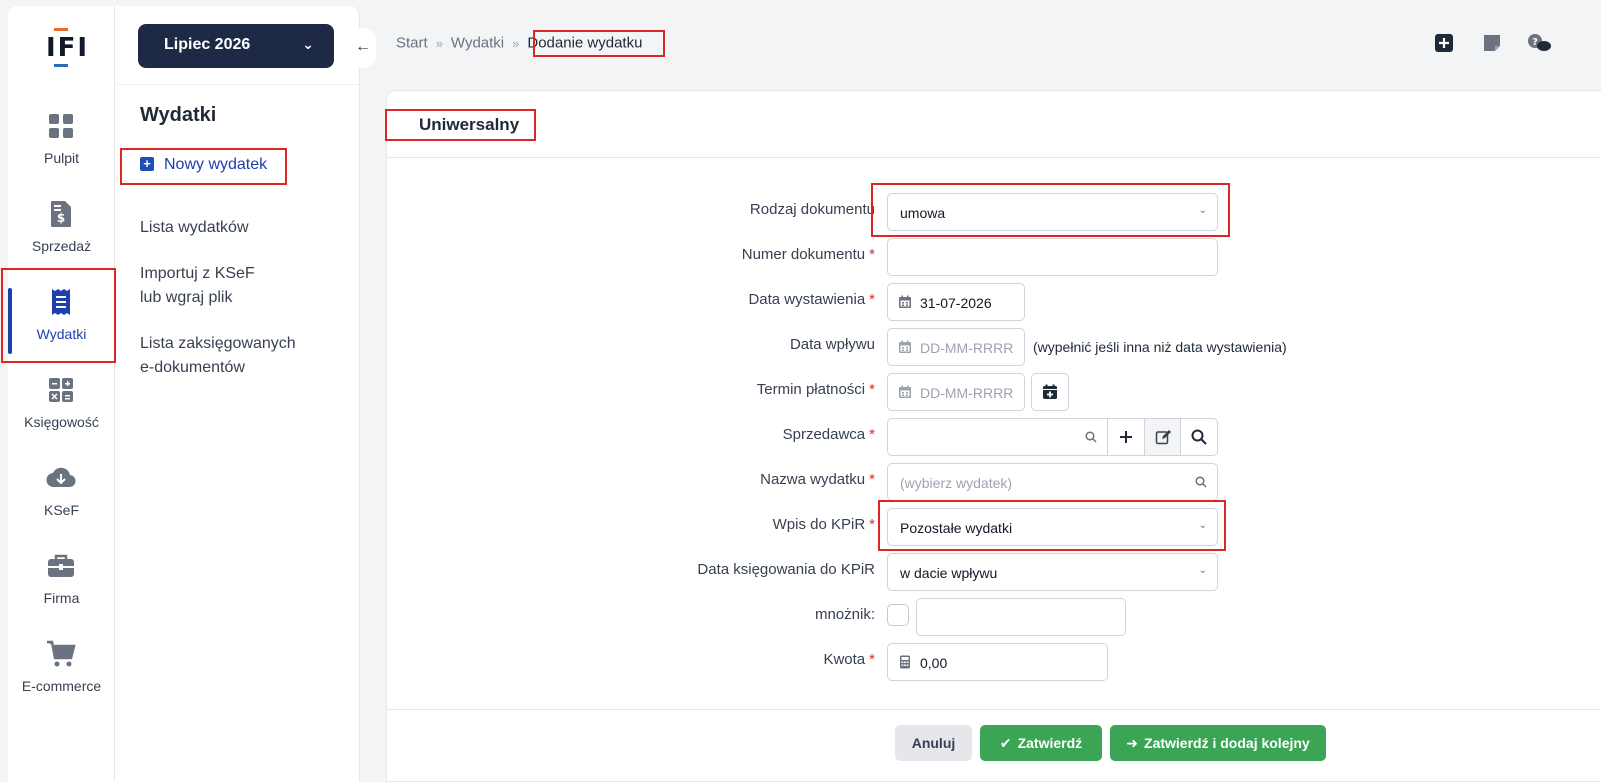 The height and width of the screenshot is (782, 1601). What do you see at coordinates (61, 246) in the screenshot?
I see `nav-label: Sprzedaż` at bounding box center [61, 246].